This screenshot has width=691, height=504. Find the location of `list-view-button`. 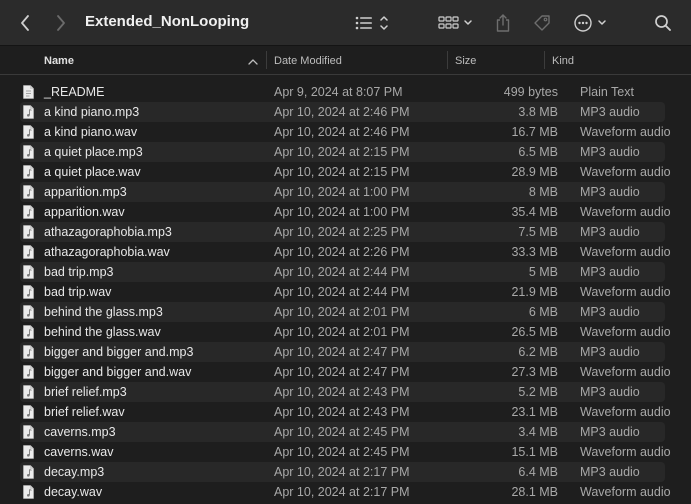

list-view-button is located at coordinates (372, 23).